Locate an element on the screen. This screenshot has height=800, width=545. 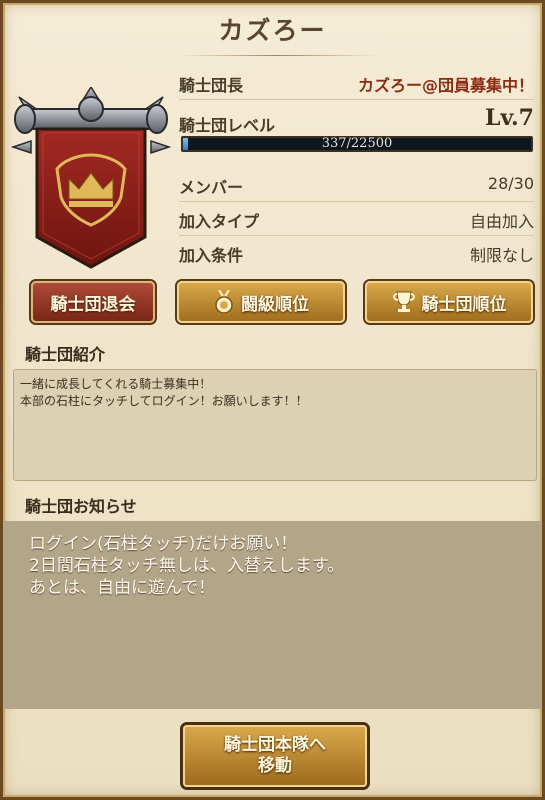
members-label: メンバー is located at coordinates (211, 187).